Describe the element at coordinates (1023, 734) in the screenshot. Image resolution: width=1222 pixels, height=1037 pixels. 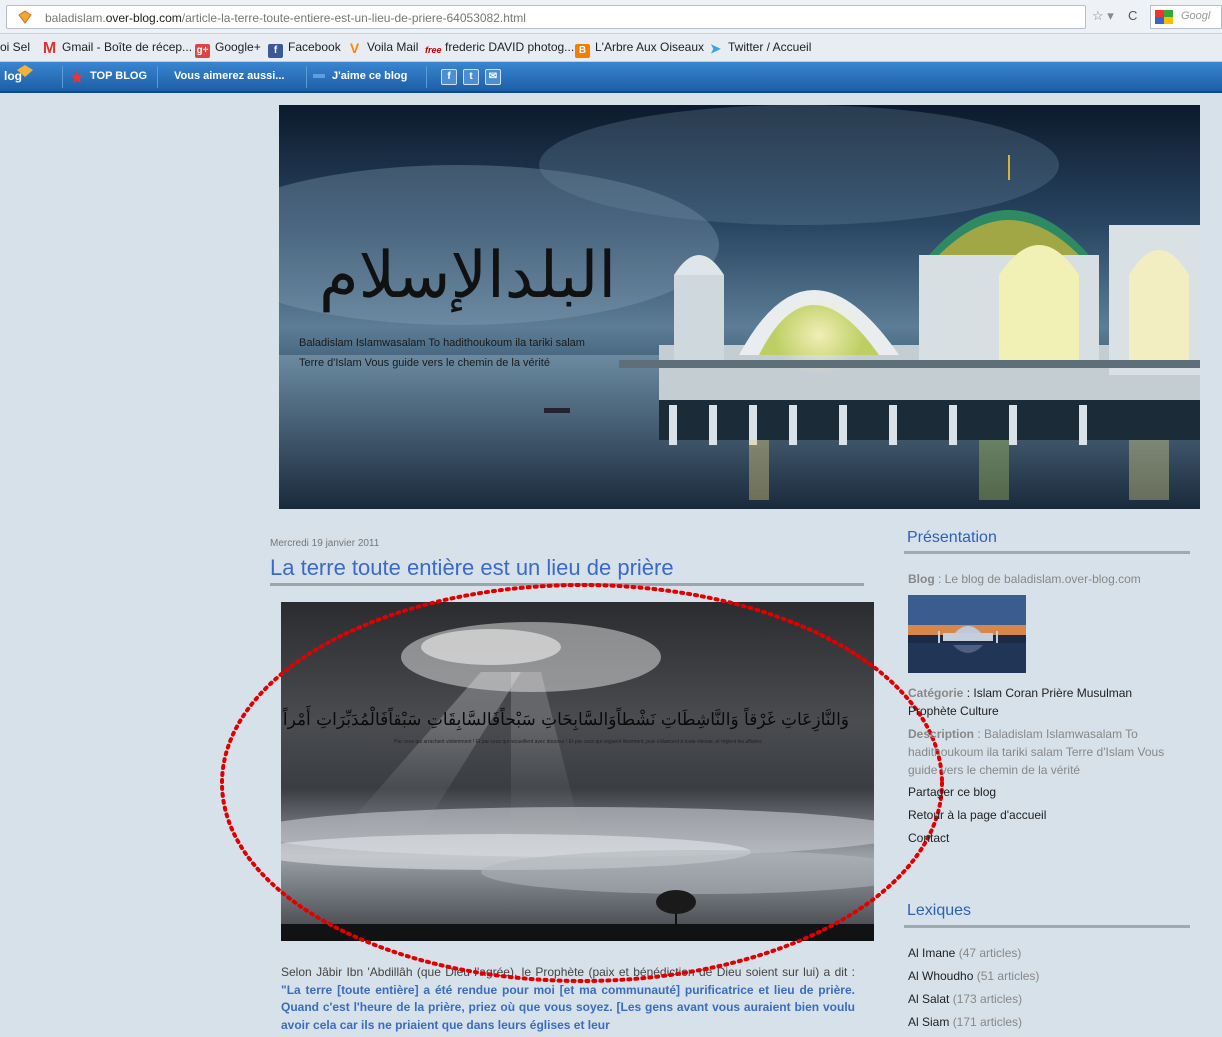
I see `description-info: Description : Baladislam Islamwasalam To` at that location.